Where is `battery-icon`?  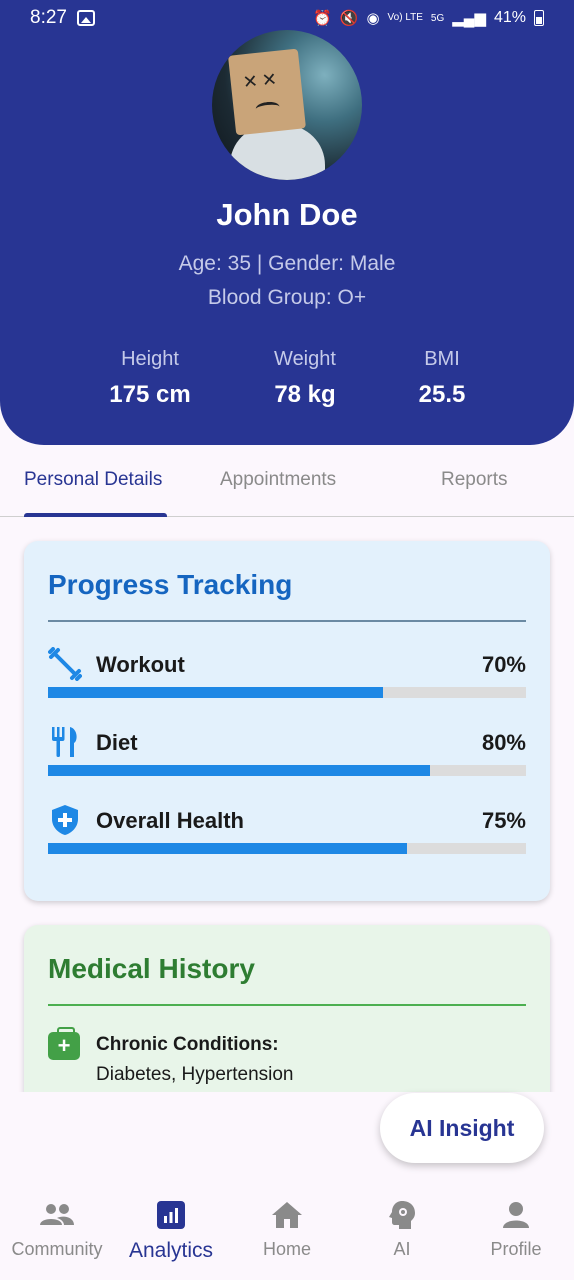
battery-icon is located at coordinates (539, 18).